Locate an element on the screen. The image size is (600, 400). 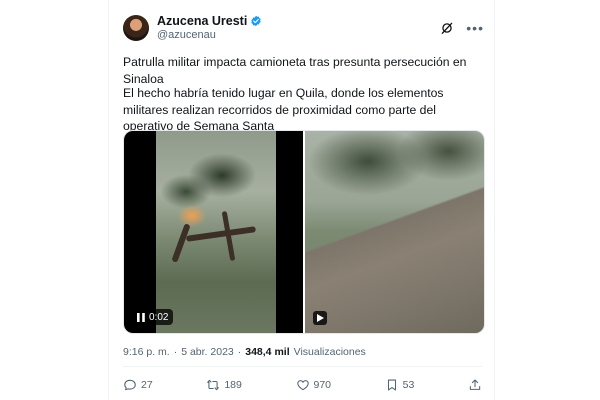
more-icon: ••• is located at coordinates (475, 28).